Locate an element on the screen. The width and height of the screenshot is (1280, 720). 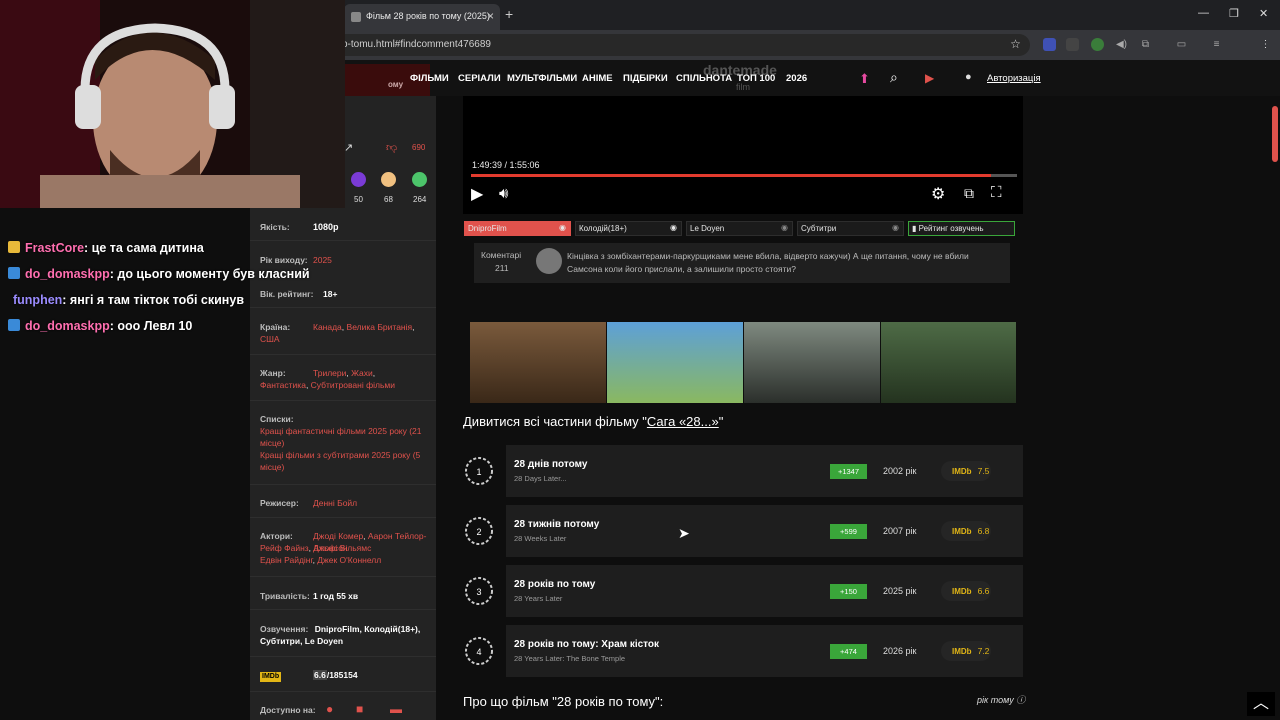
part-likes: +1347 is located at coordinates (848, 471).